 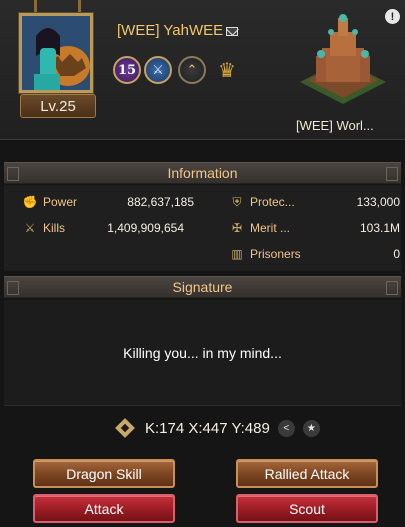 What do you see at coordinates (307, 508) in the screenshot?
I see `scout-button: Scout` at bounding box center [307, 508].